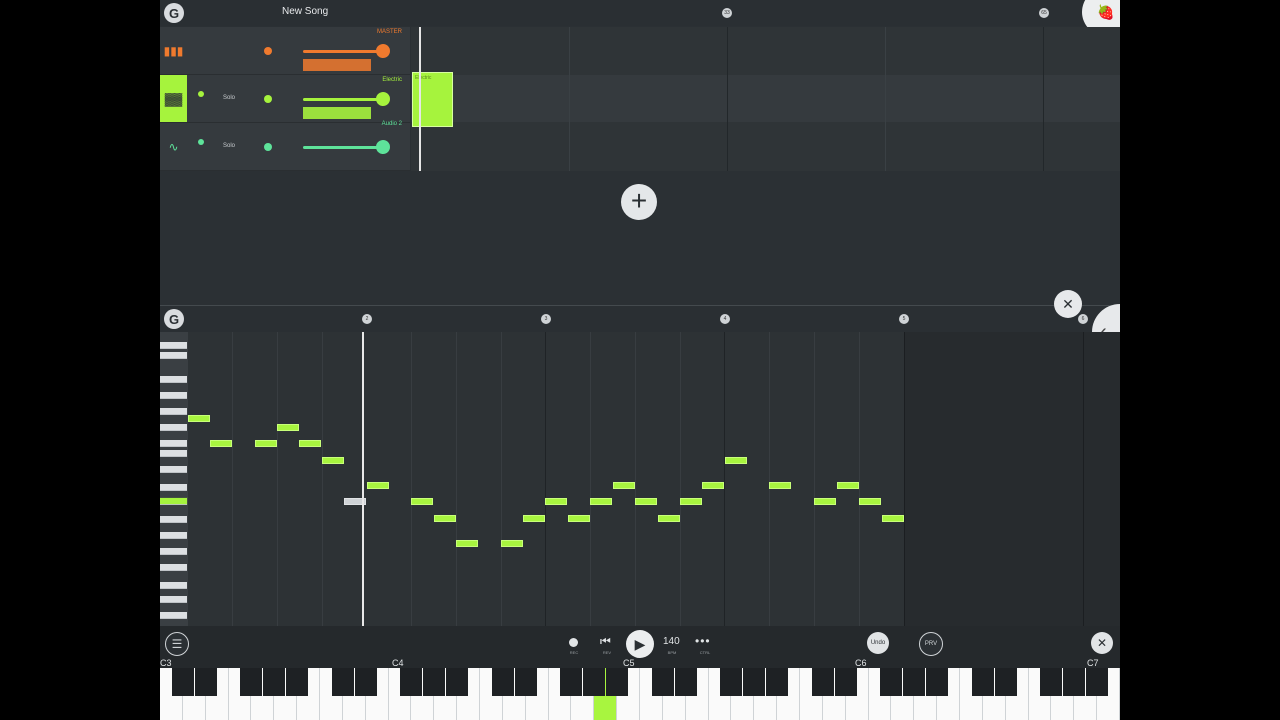  Describe the element at coordinates (177, 644) in the screenshot. I see `mixer-button: ☰` at that location.